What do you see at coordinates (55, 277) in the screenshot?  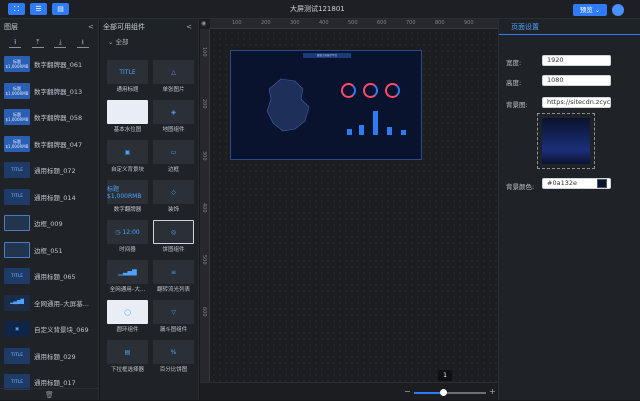 I see `layer-label: 通用标题_065` at bounding box center [55, 277].